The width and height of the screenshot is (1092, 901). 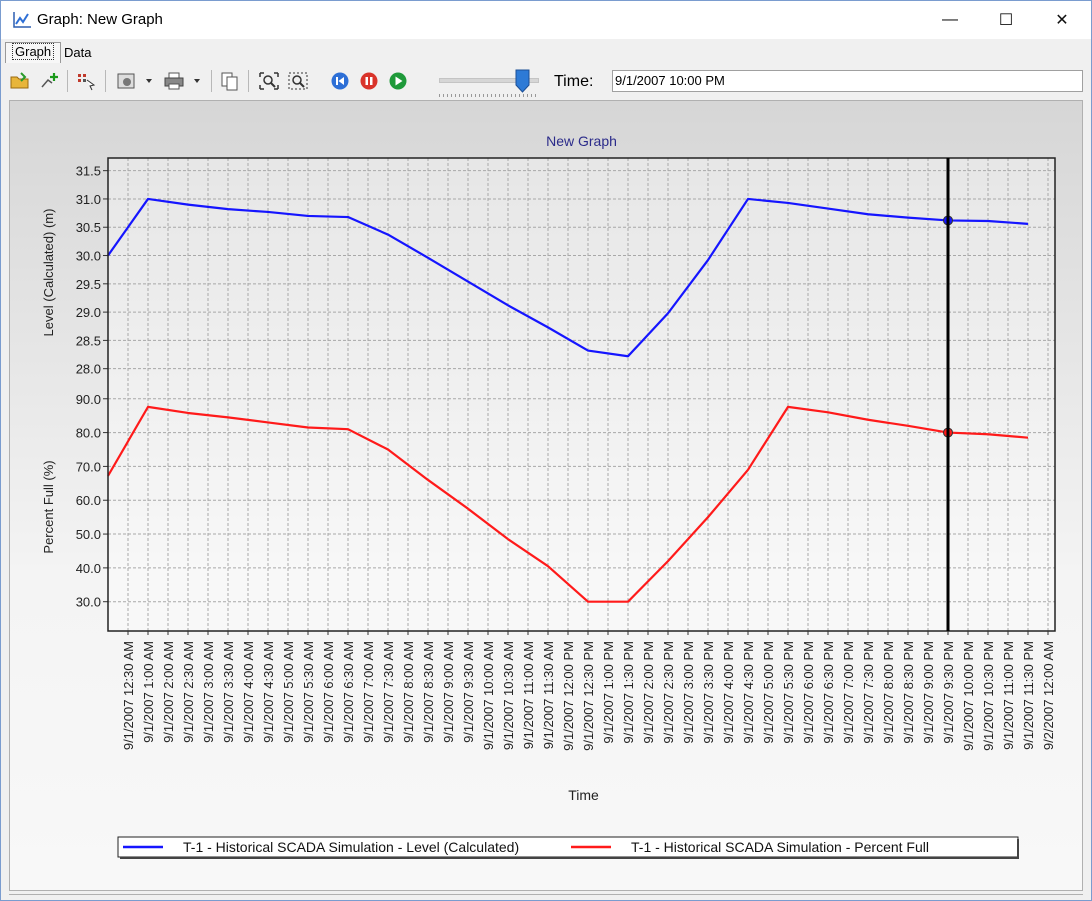 What do you see at coordinates (708, 692) in the screenshot?
I see `x-tick-label: 9/1/2007 3:30 PM` at bounding box center [708, 692].